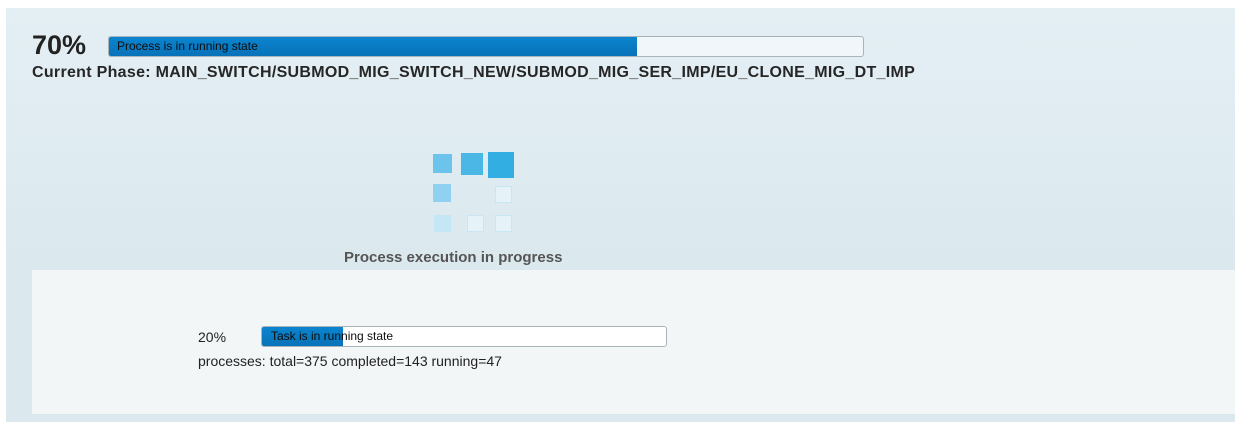 The height and width of the screenshot is (428, 1235). I want to click on task-progress-bar: Task is in running state, so click(464, 336).